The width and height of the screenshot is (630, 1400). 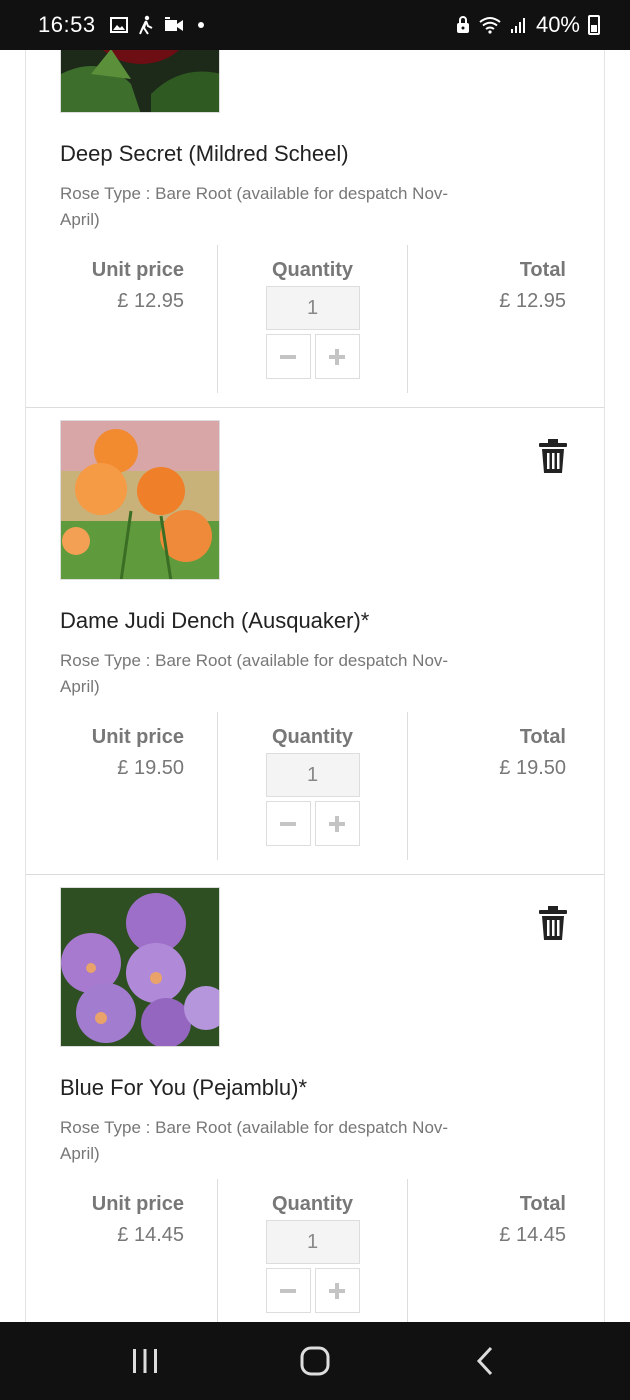 What do you see at coordinates (145, 25) in the screenshot?
I see `activity-icon` at bounding box center [145, 25].